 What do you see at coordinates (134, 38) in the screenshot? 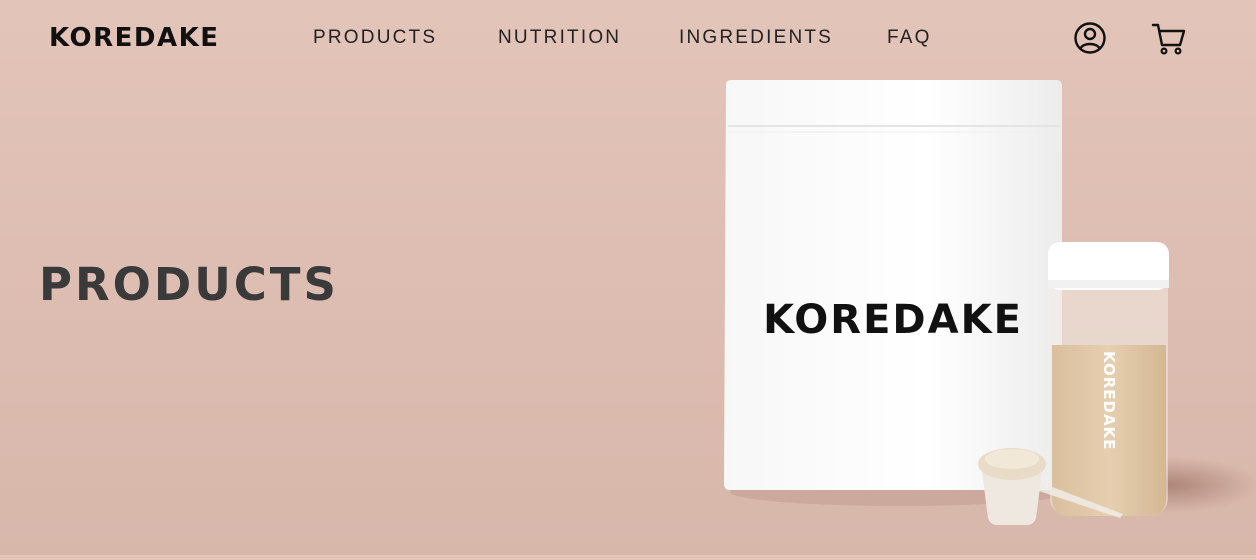
I see `brand-logo: KOREDAKE` at bounding box center [134, 38].